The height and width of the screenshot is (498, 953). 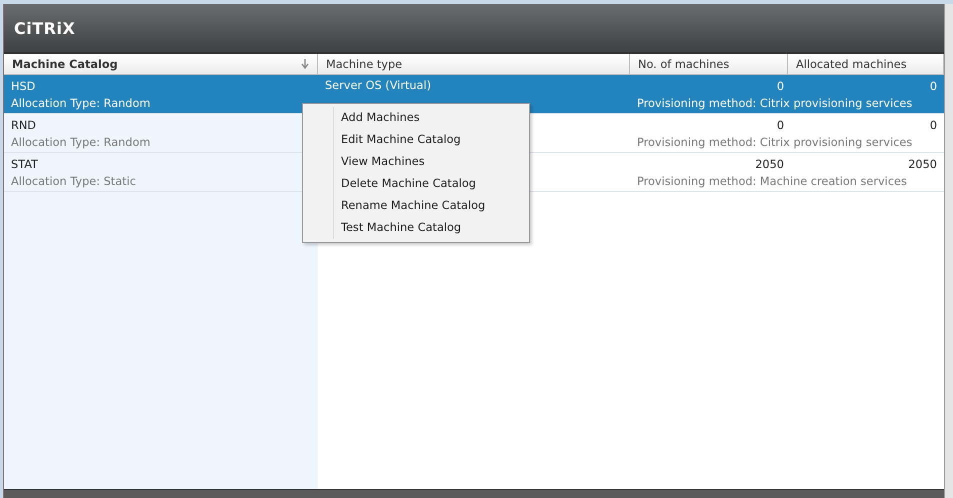 What do you see at coordinates (416, 140) in the screenshot?
I see `menu-item: Edit Machine Catalog` at bounding box center [416, 140].